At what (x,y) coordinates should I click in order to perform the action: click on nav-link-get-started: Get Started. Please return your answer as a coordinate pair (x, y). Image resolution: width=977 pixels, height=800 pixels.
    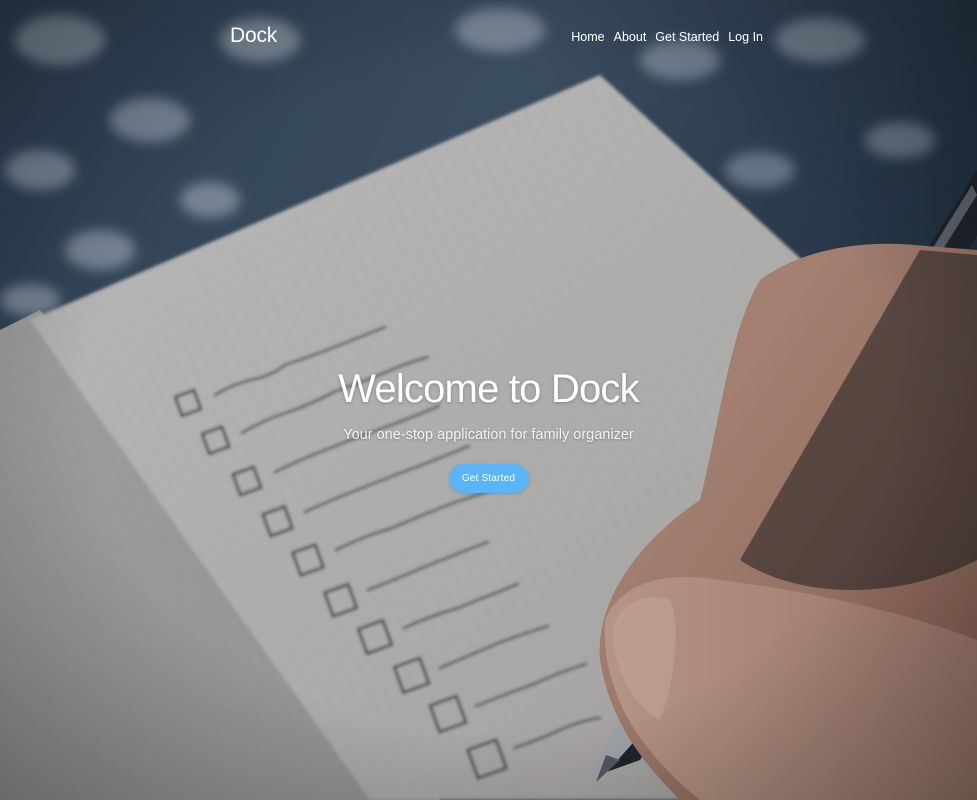
    Looking at the image, I should click on (687, 37).